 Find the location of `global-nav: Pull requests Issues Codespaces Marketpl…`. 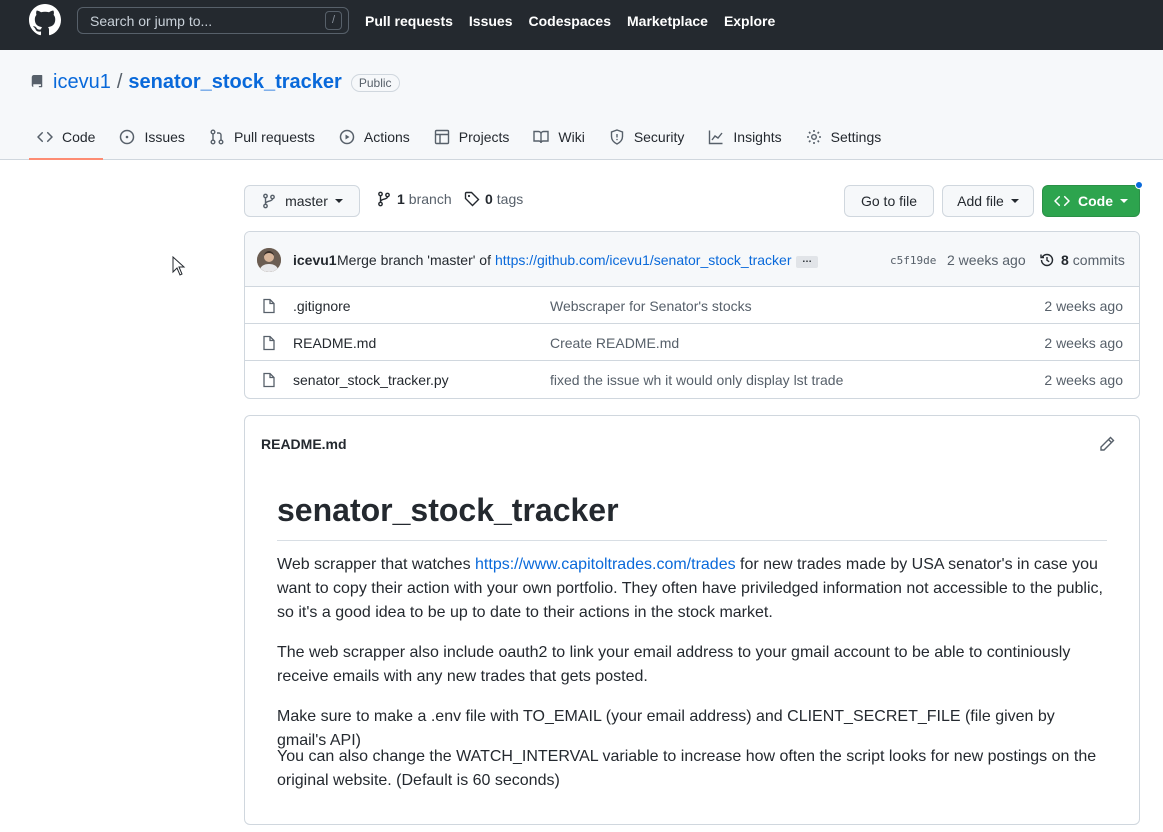

global-nav: Pull requests Issues Codespaces Marketpl… is located at coordinates (578, 21).